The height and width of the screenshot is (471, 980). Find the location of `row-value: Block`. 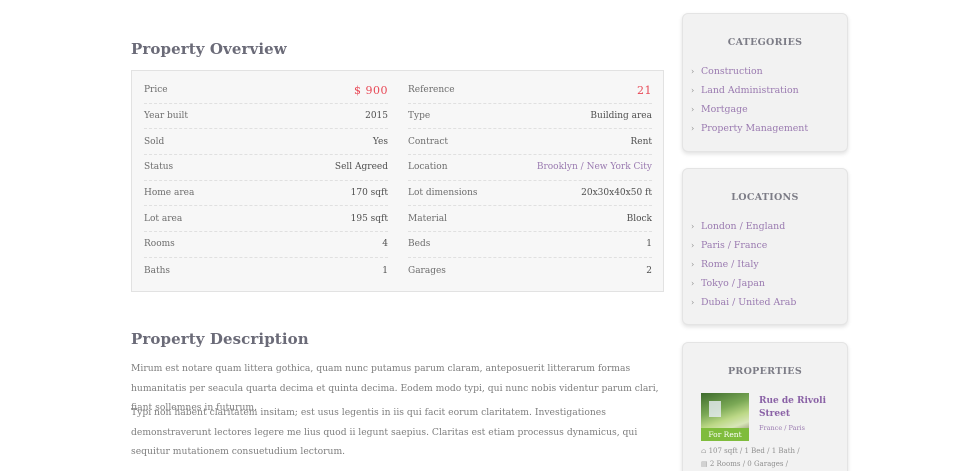

row-value: Block is located at coordinates (639, 218).